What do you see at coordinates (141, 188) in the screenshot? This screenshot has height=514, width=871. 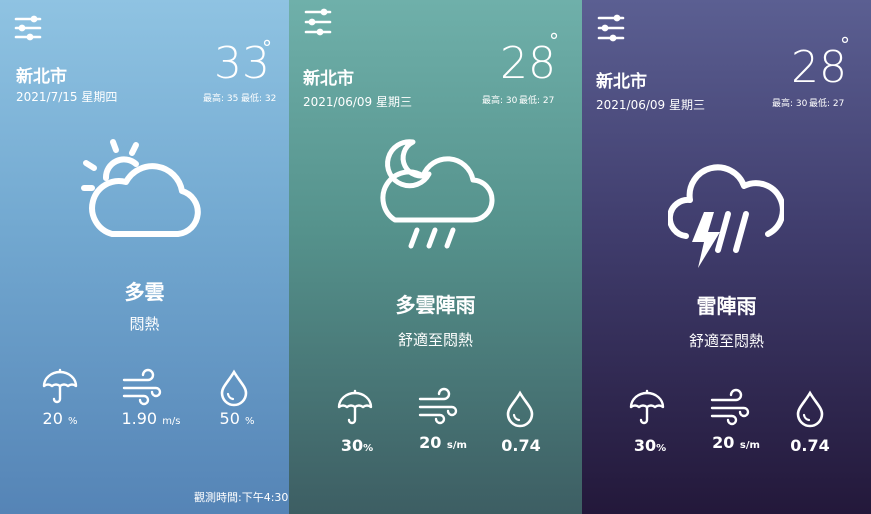 I see `partly-sunny-icon` at bounding box center [141, 188].